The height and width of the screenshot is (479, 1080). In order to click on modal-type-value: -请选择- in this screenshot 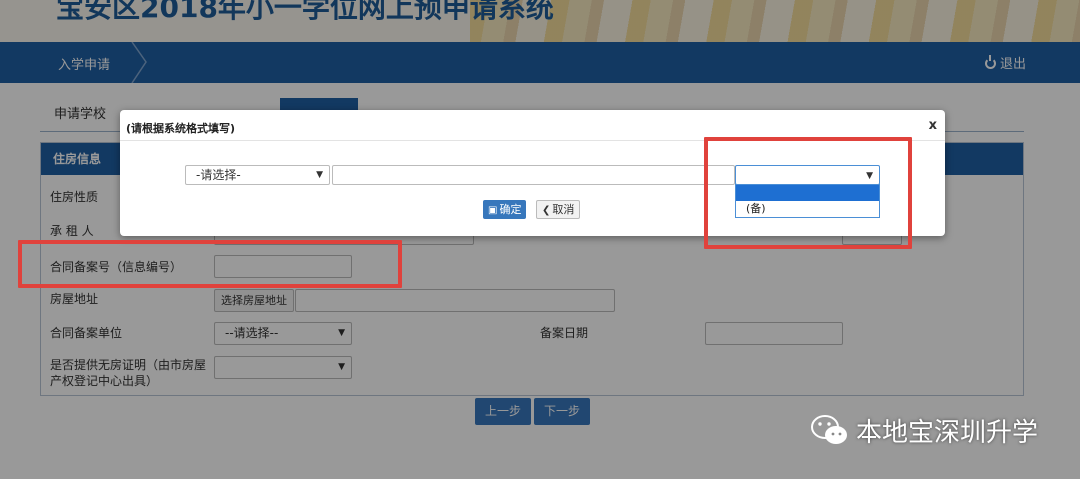, I will do `click(218, 175)`.